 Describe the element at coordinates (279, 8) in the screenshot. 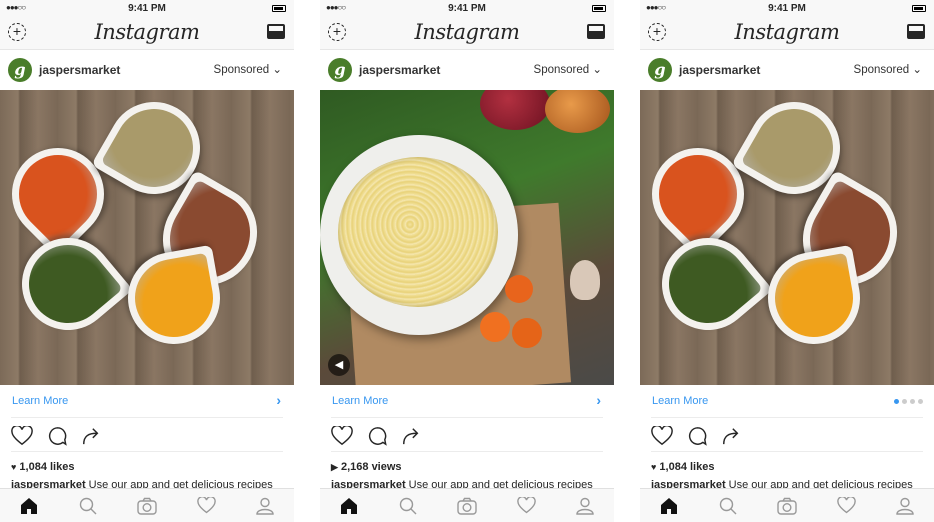

I see `battery-icon` at that location.